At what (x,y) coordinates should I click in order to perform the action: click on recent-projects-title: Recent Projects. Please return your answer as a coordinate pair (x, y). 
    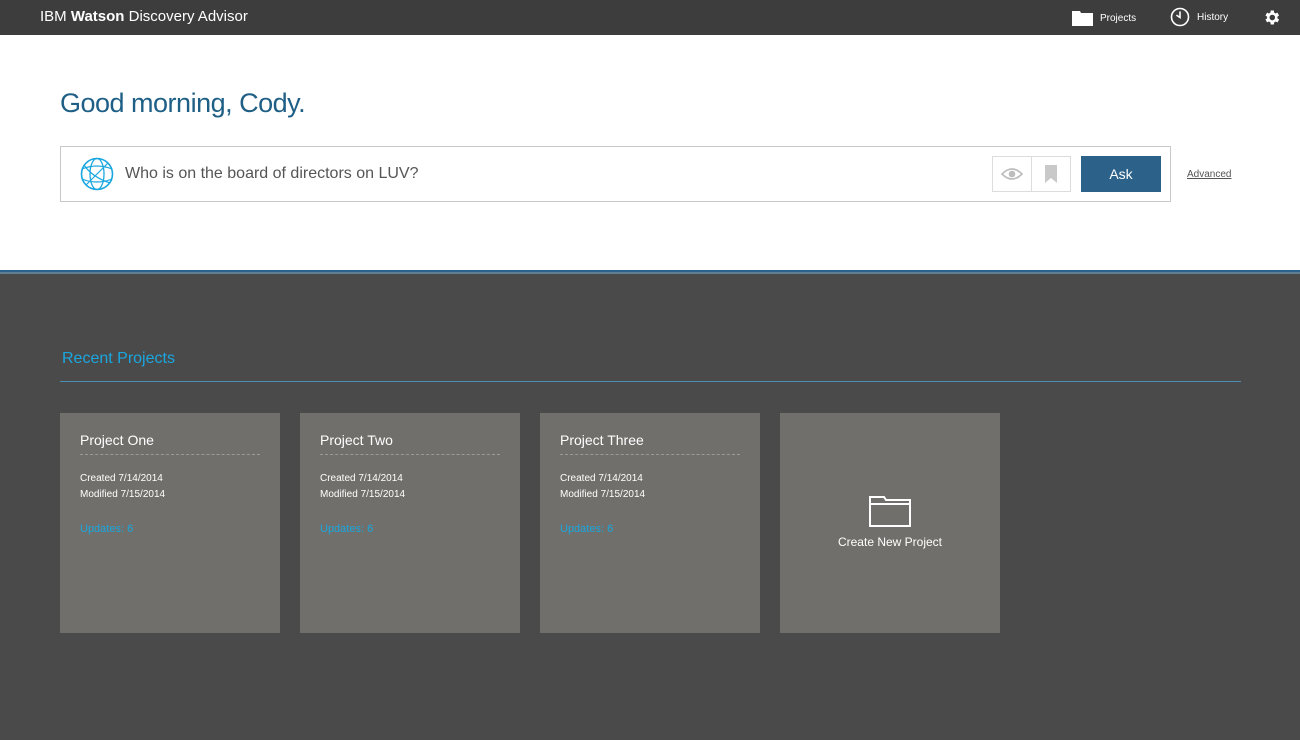
    Looking at the image, I should click on (118, 358).